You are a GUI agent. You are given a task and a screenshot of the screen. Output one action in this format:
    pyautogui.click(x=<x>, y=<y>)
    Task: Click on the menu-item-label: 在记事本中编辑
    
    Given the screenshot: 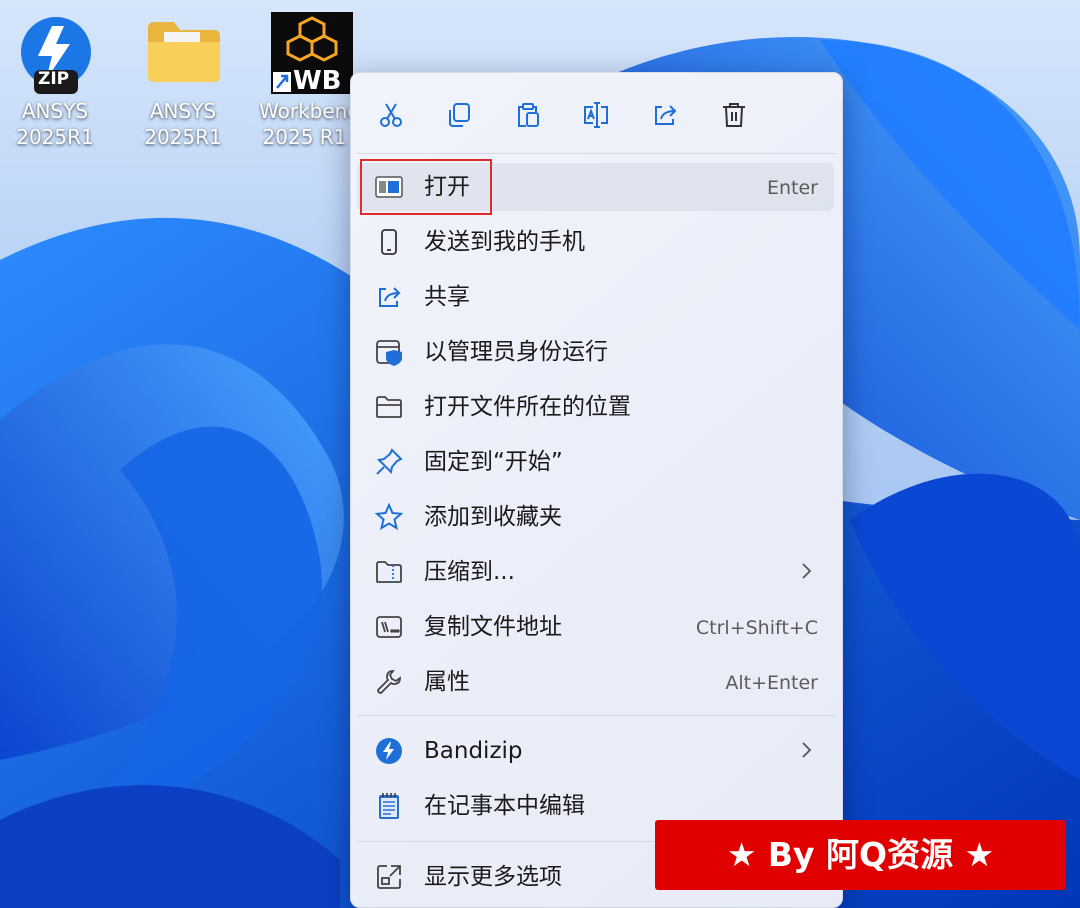 What is the action you would take?
    pyautogui.click(x=504, y=806)
    